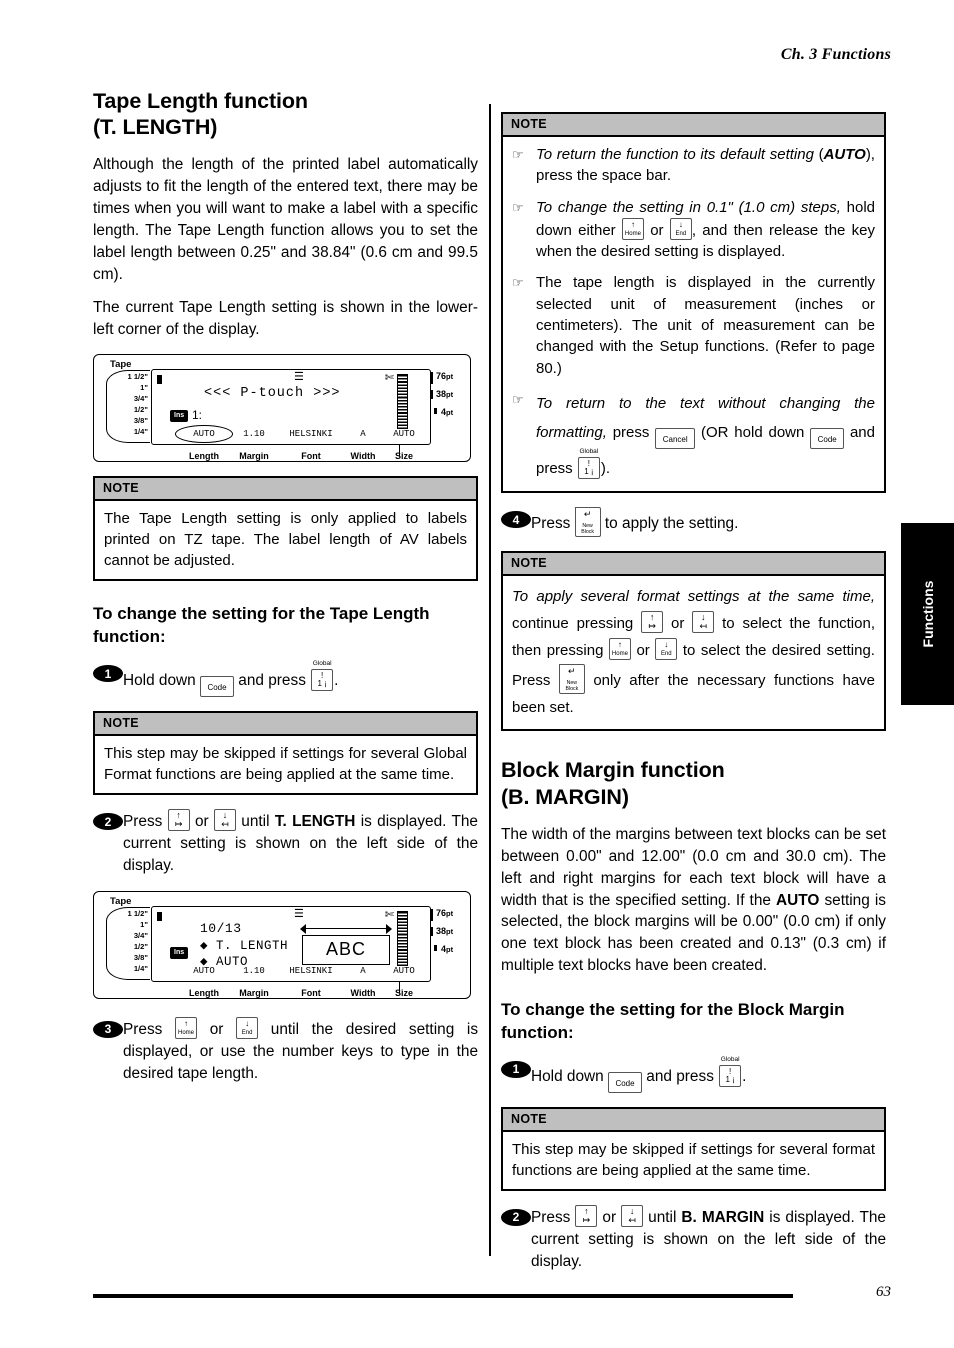  What do you see at coordinates (518, 207) in the screenshot?
I see `pointing-hand-icon: ☞` at bounding box center [518, 207].